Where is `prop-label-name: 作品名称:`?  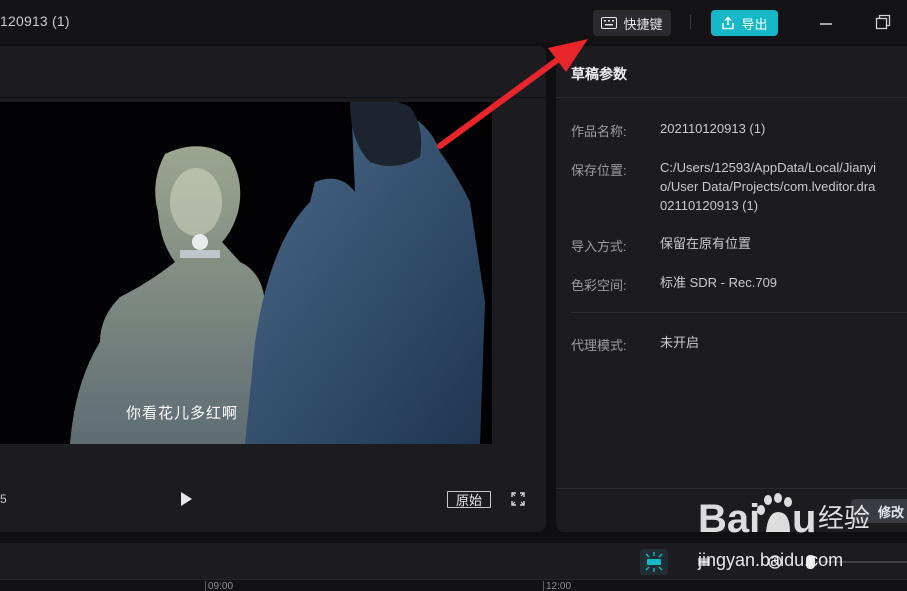 prop-label-name: 作品名称: is located at coordinates (599, 131).